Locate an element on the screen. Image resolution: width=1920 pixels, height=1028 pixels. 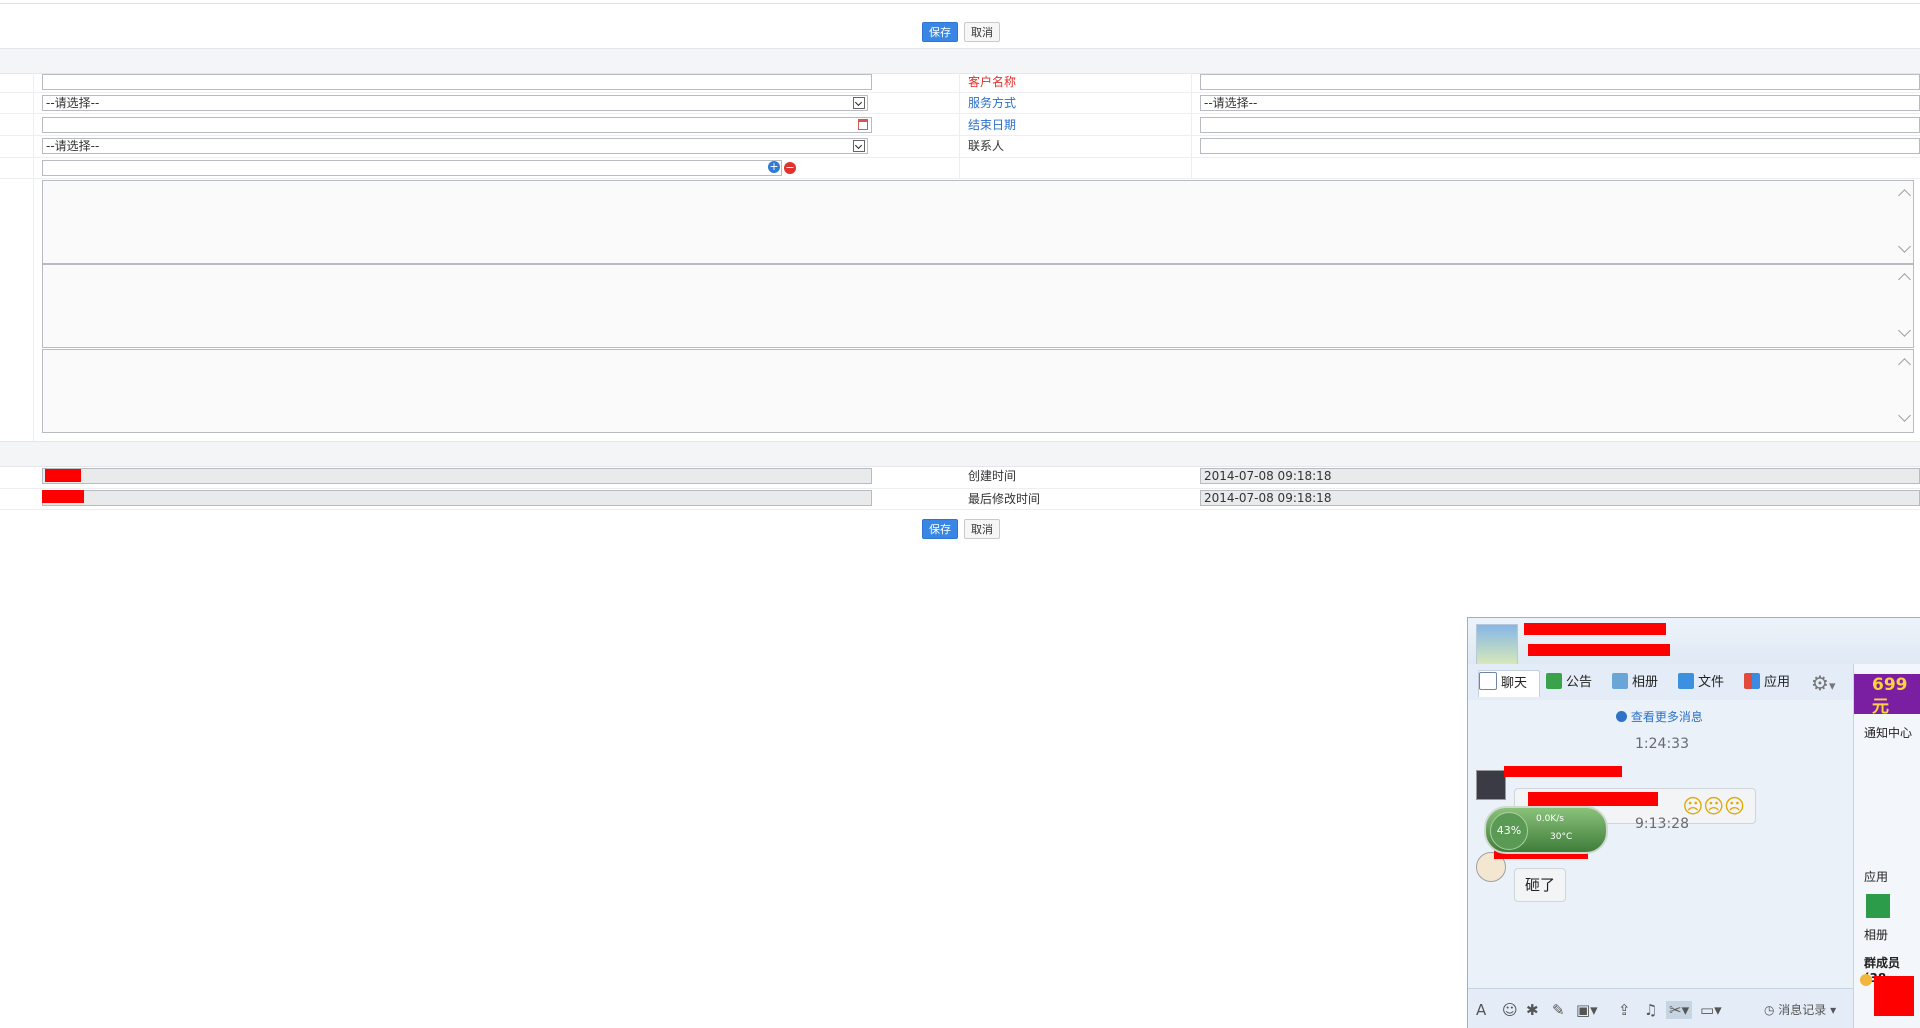
calendar-icon is located at coordinates (863, 124).